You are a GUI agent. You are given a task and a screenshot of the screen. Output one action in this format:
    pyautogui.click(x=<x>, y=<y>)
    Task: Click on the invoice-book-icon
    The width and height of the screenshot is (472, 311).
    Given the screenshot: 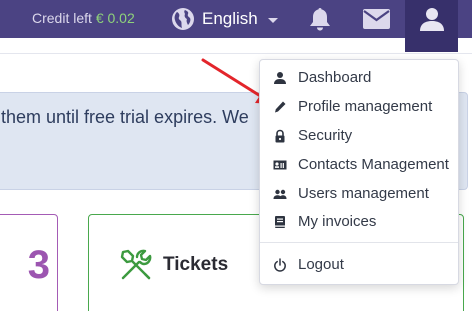 What is the action you would take?
    pyautogui.click(x=280, y=221)
    